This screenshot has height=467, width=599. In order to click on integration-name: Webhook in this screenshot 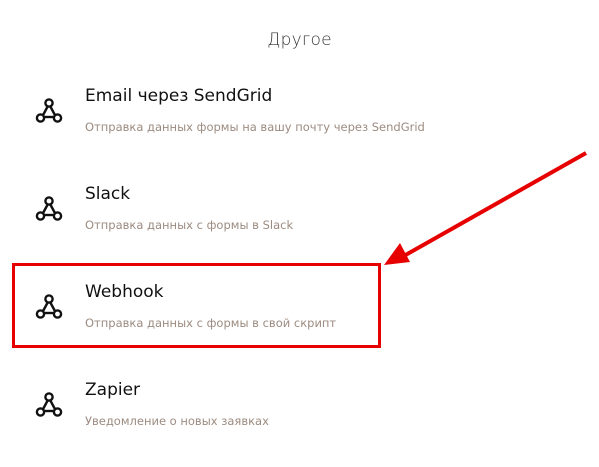, I will do `click(124, 292)`.